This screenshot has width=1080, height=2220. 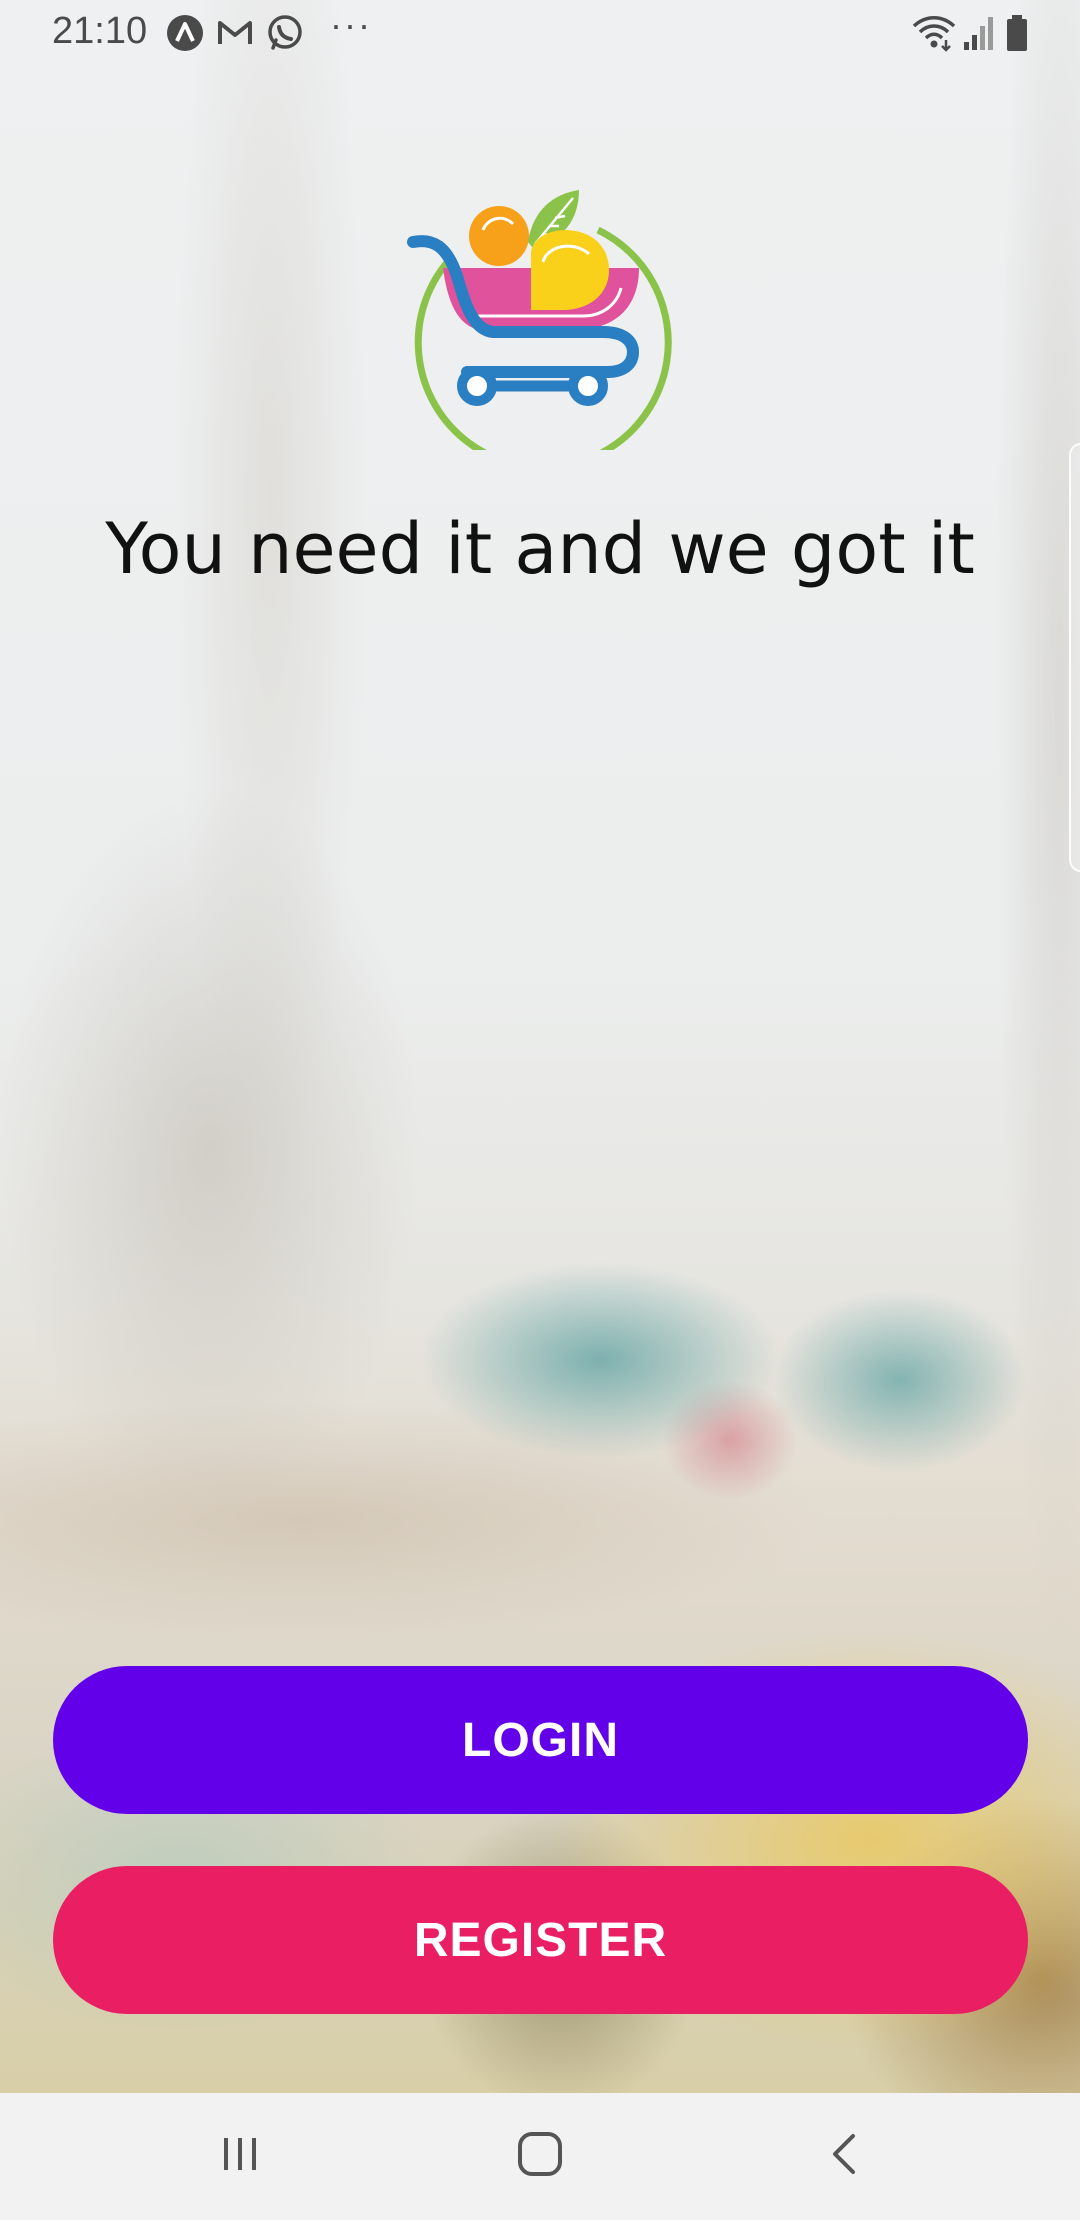 What do you see at coordinates (540, 549) in the screenshot?
I see `tagline-text: You need it and we got it` at bounding box center [540, 549].